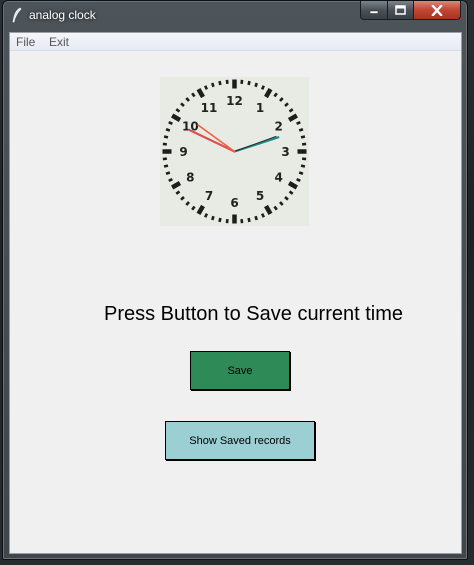 The image size is (474, 565). I want to click on clock-face: 12 1234567891011, so click(234, 151).